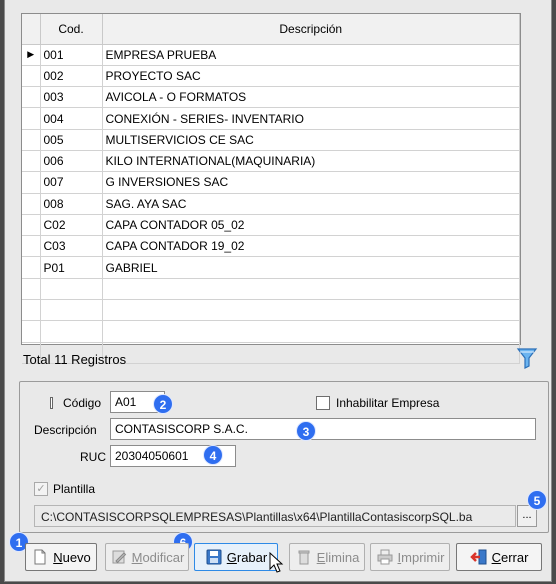 Image resolution: width=556 pixels, height=584 pixels. I want to click on filter-icon, so click(527, 358).